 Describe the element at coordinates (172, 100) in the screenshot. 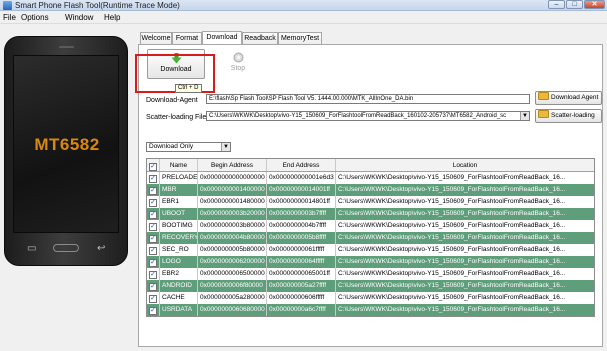

I see `download-agent-label: Download-Agent` at that location.